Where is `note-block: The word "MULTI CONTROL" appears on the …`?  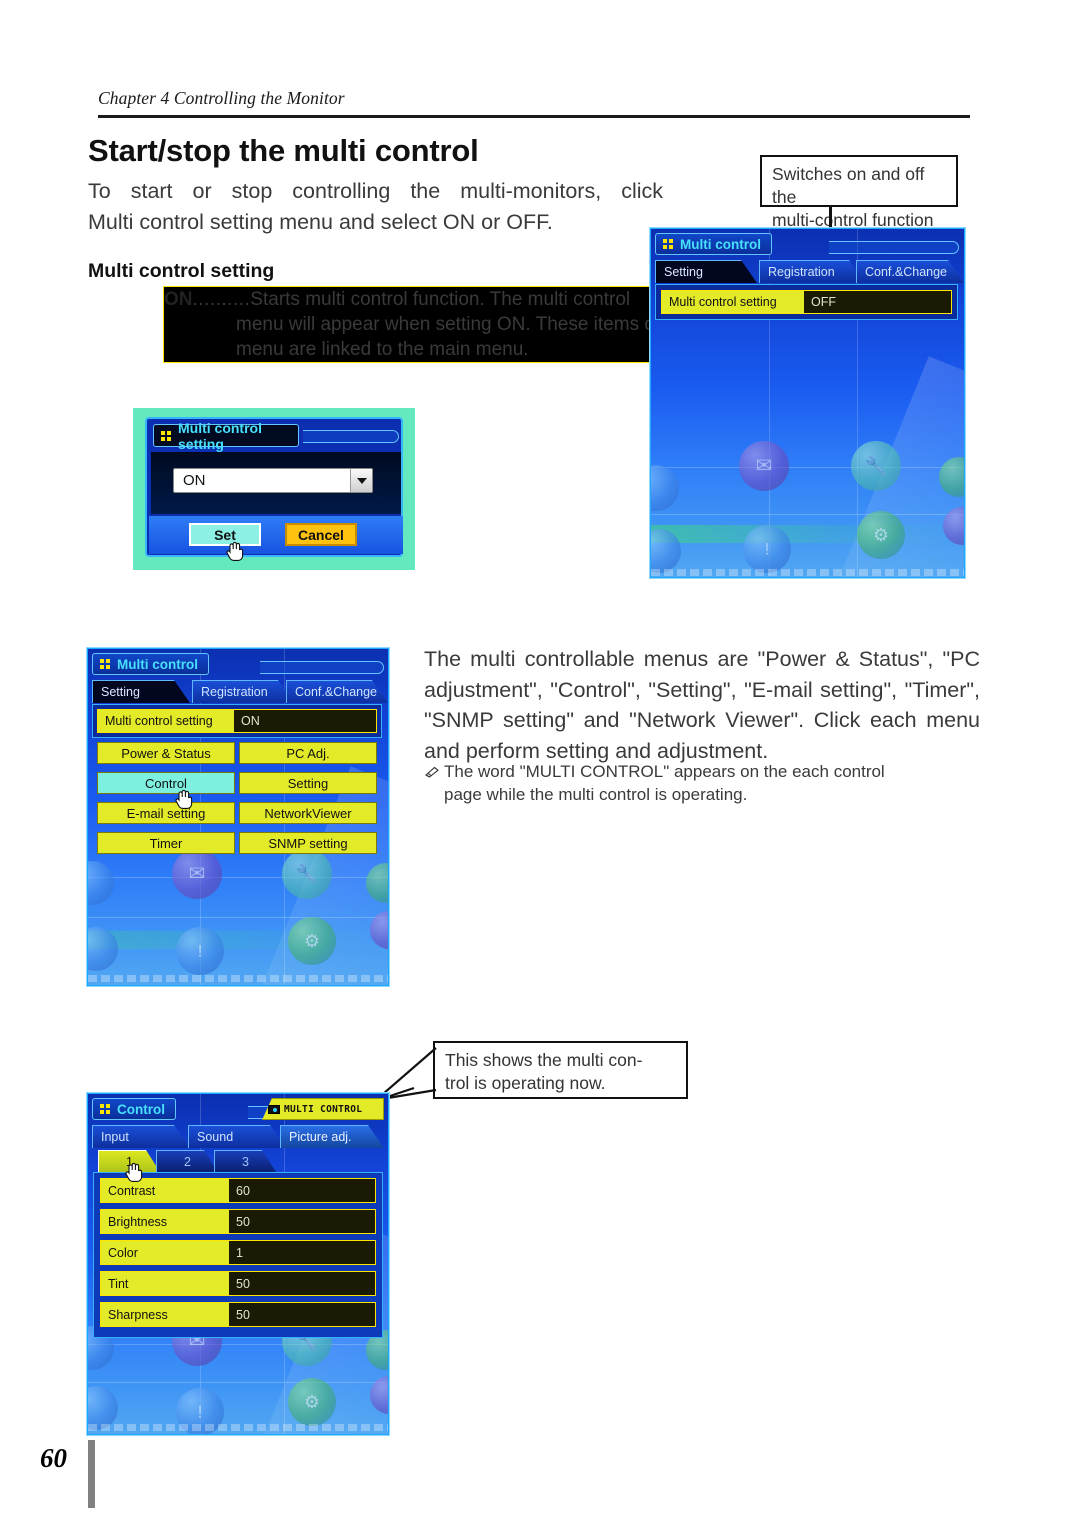
note-block: The word "MULTI CONTROL" appears on the … is located at coordinates (702, 783).